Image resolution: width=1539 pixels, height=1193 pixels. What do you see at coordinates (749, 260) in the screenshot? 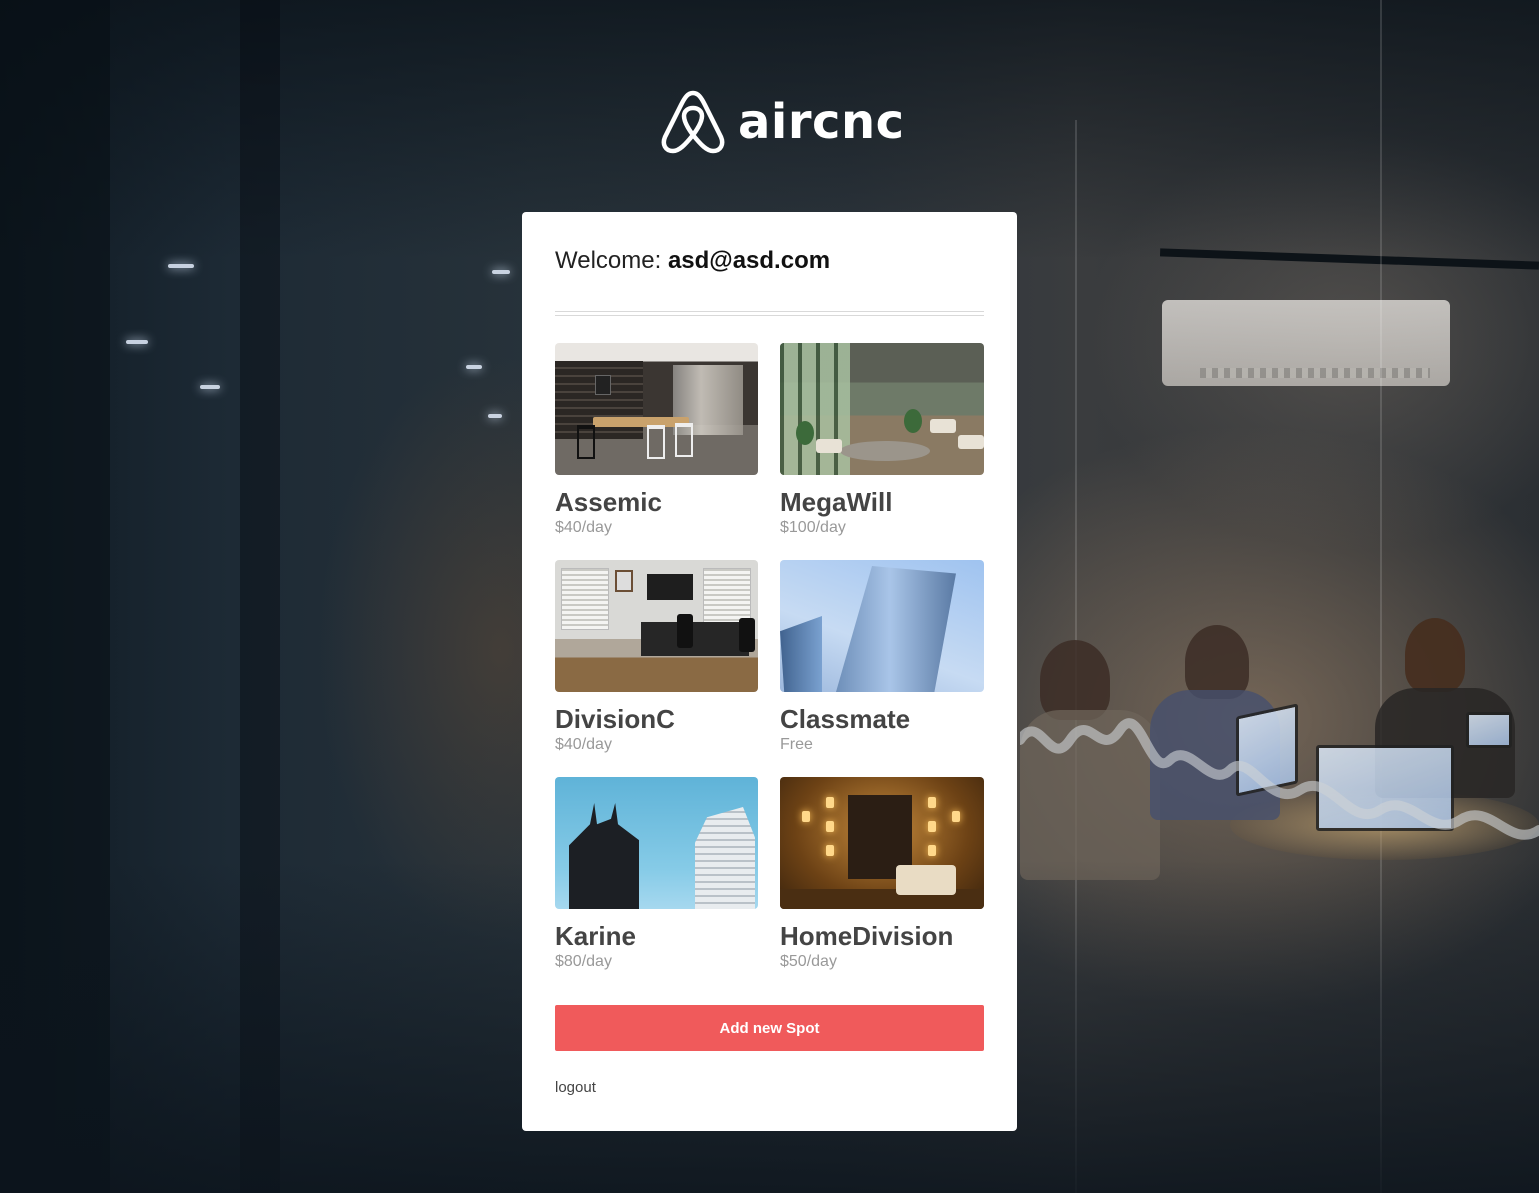
I see `user-email: asd@asd.com` at bounding box center [749, 260].